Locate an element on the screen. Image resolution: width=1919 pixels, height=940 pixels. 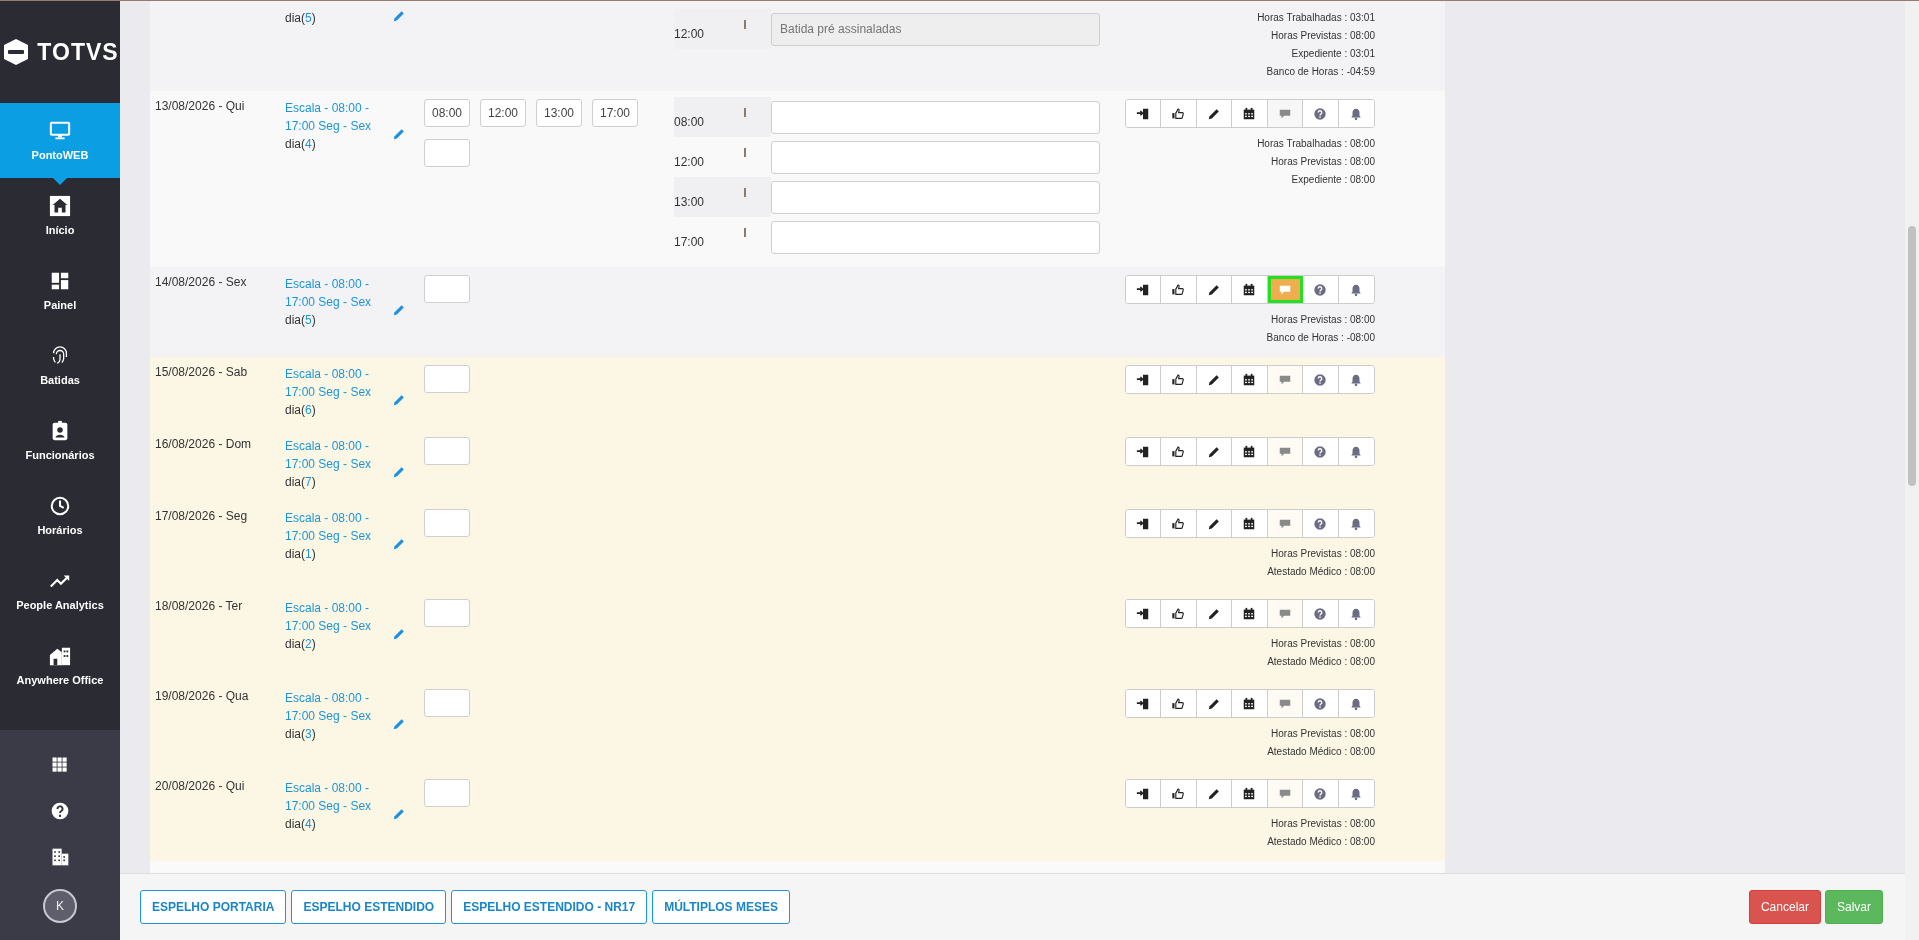
nav-item: Horários is located at coordinates (60, 515).